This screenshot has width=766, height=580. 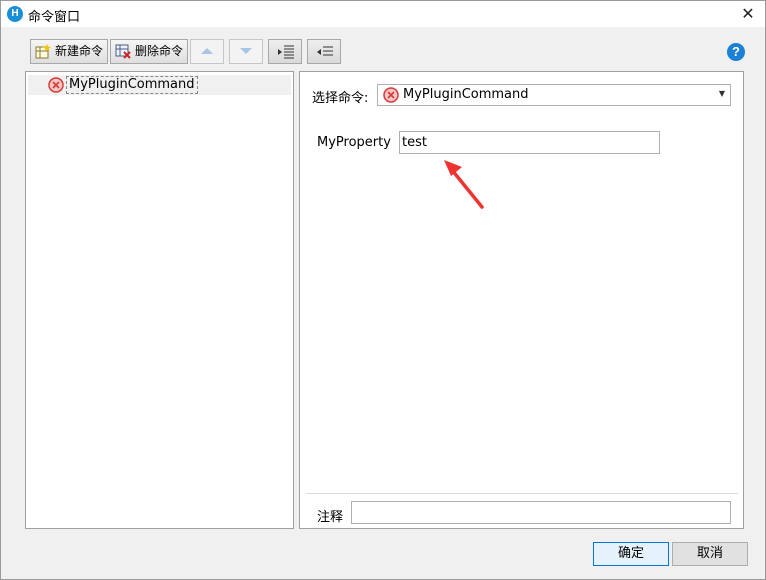 I want to click on delete-command-button: 删除命令, so click(x=149, y=51).